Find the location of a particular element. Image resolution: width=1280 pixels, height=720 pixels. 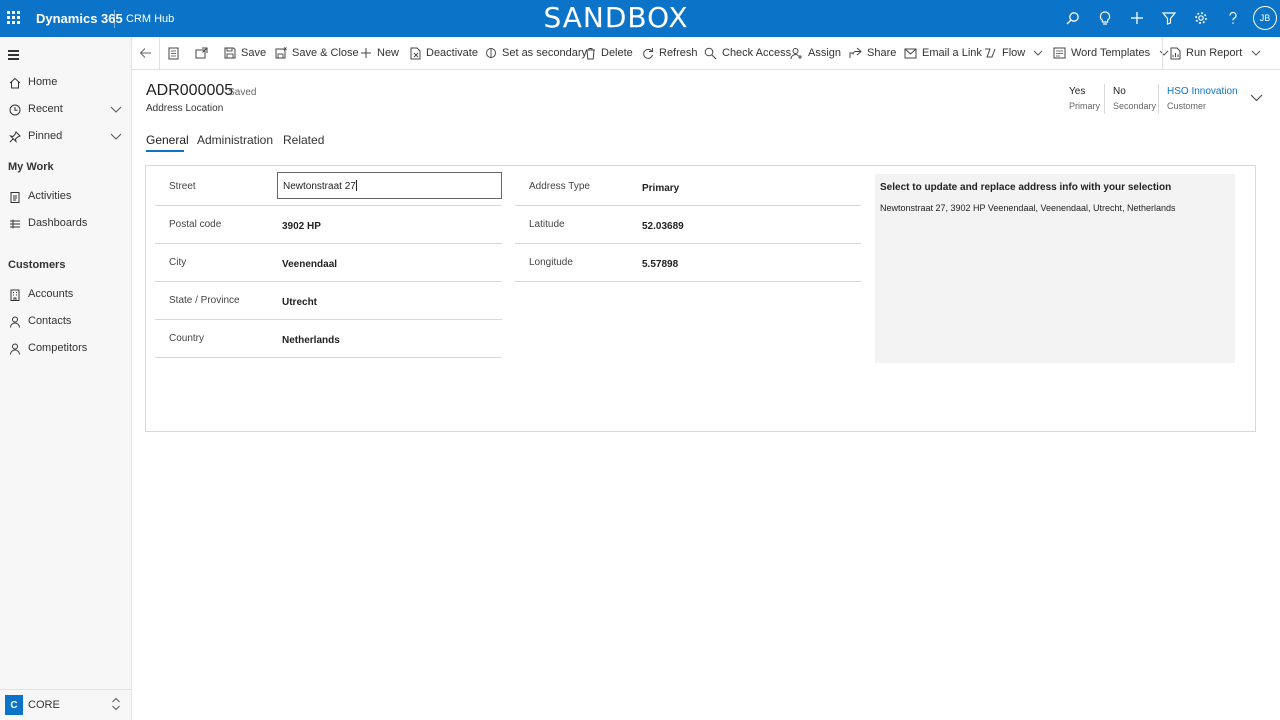

field-label: Latitude is located at coordinates (547, 224).